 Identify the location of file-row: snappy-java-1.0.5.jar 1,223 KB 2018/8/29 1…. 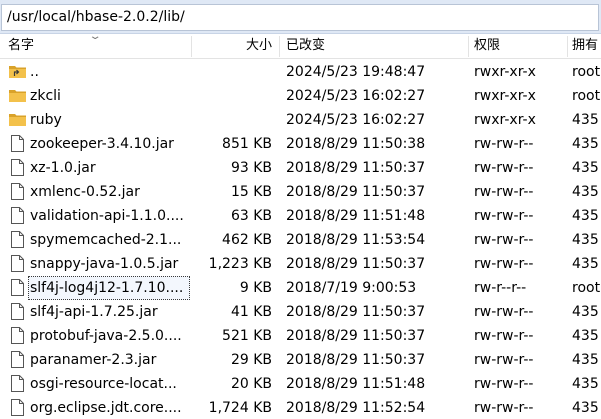
(300, 264).